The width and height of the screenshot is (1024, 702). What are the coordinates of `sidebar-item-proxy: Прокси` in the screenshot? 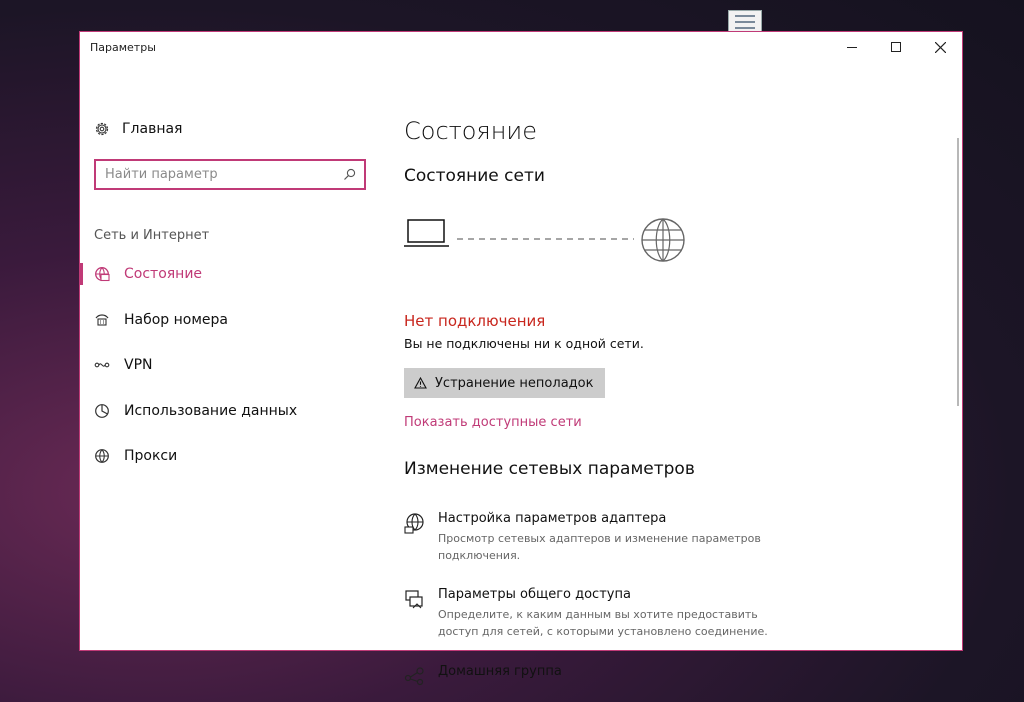 It's located at (230, 456).